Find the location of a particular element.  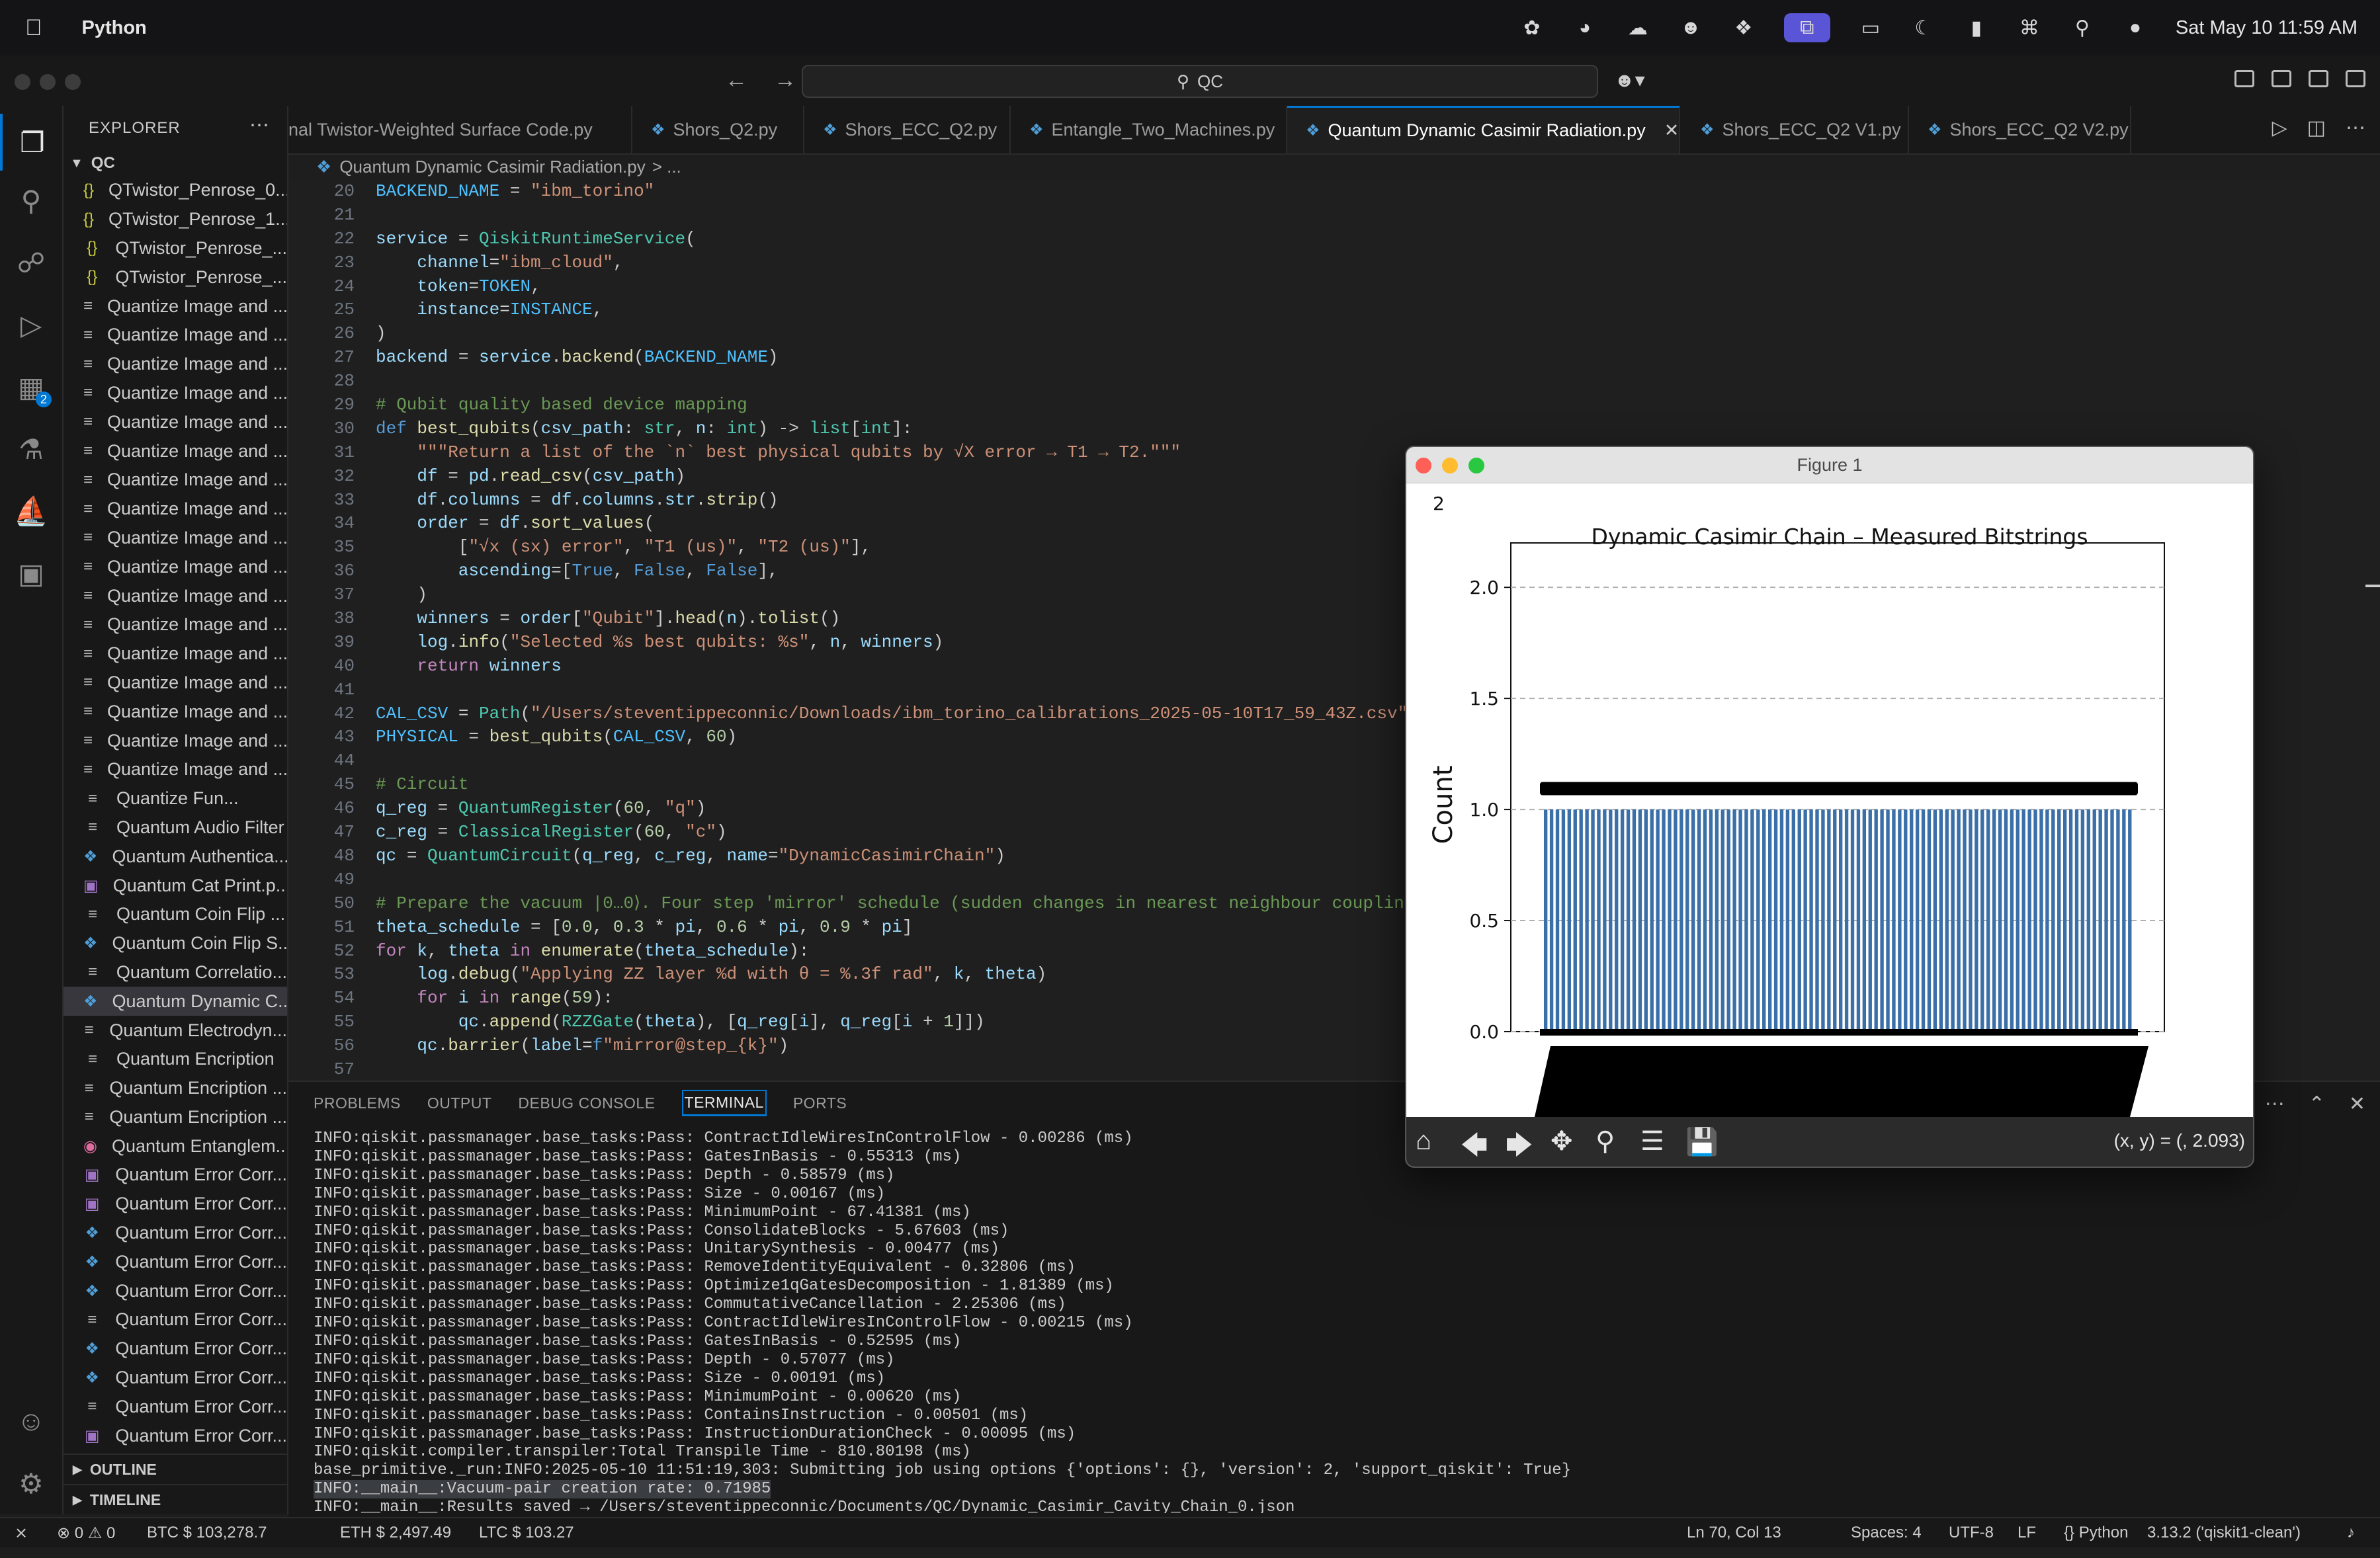

problems-indicator: ⊗ 0 ⚠ 0 is located at coordinates (86, 1533).